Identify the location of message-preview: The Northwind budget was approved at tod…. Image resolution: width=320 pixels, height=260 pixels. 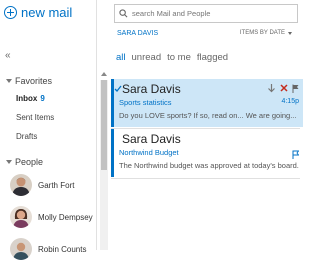
(209, 165).